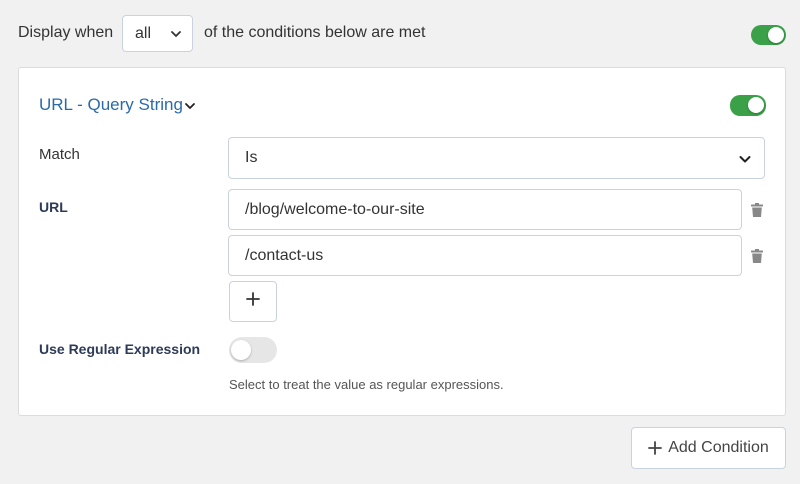 The image size is (800, 484). I want to click on display-when-label: Display when, so click(66, 32).